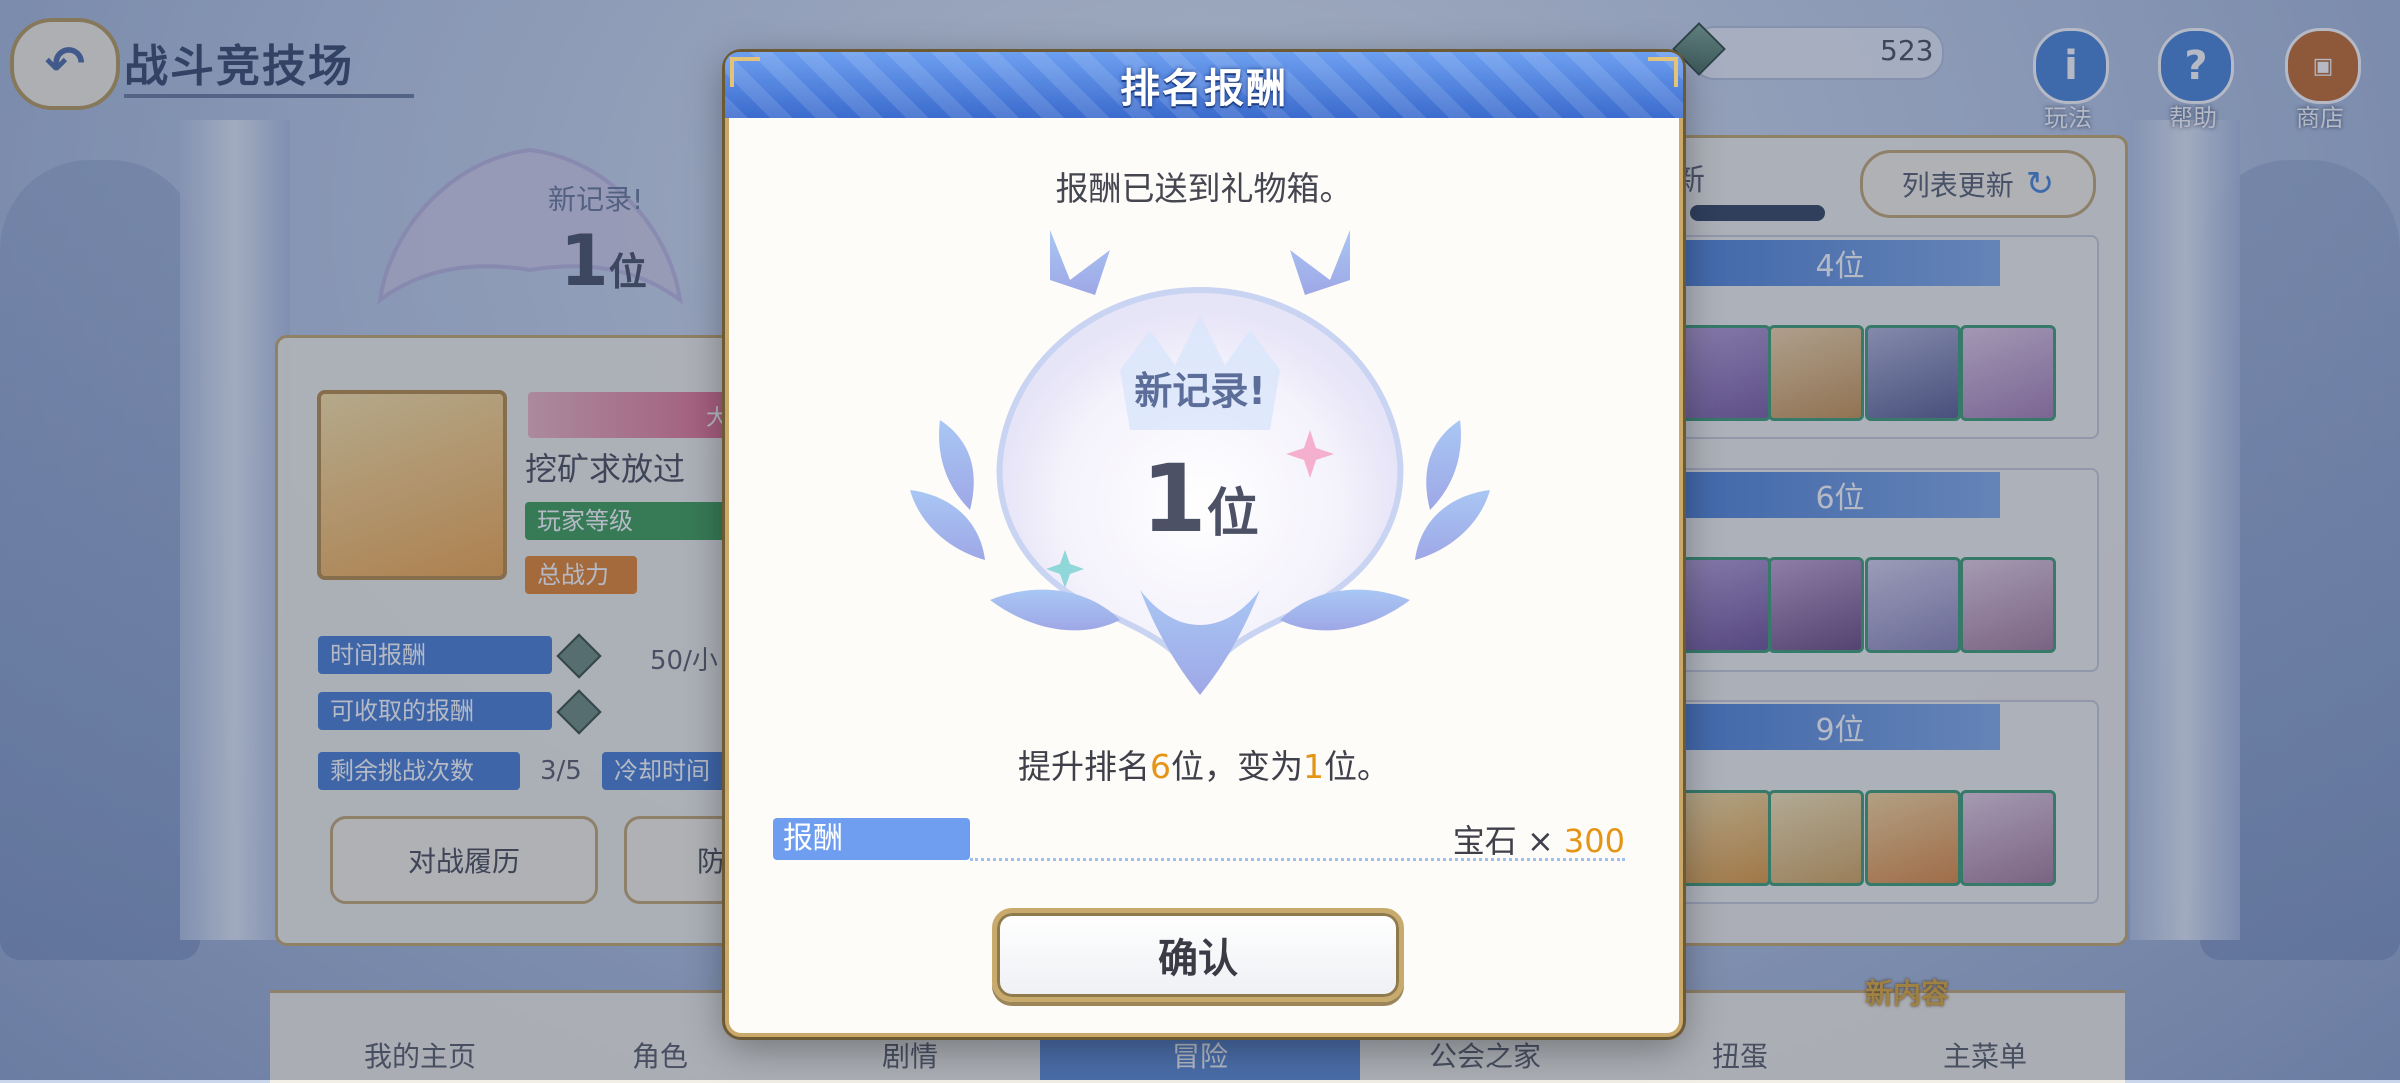 The image size is (2400, 1083). Describe the element at coordinates (1174, 499) in the screenshot. I see `new-rank-number: 1` at that location.